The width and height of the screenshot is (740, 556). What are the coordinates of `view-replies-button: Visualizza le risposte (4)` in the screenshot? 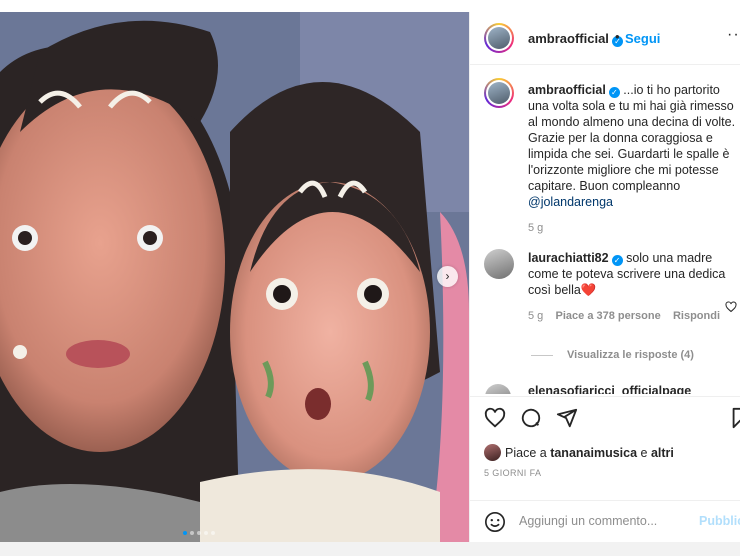 It's located at (612, 355).